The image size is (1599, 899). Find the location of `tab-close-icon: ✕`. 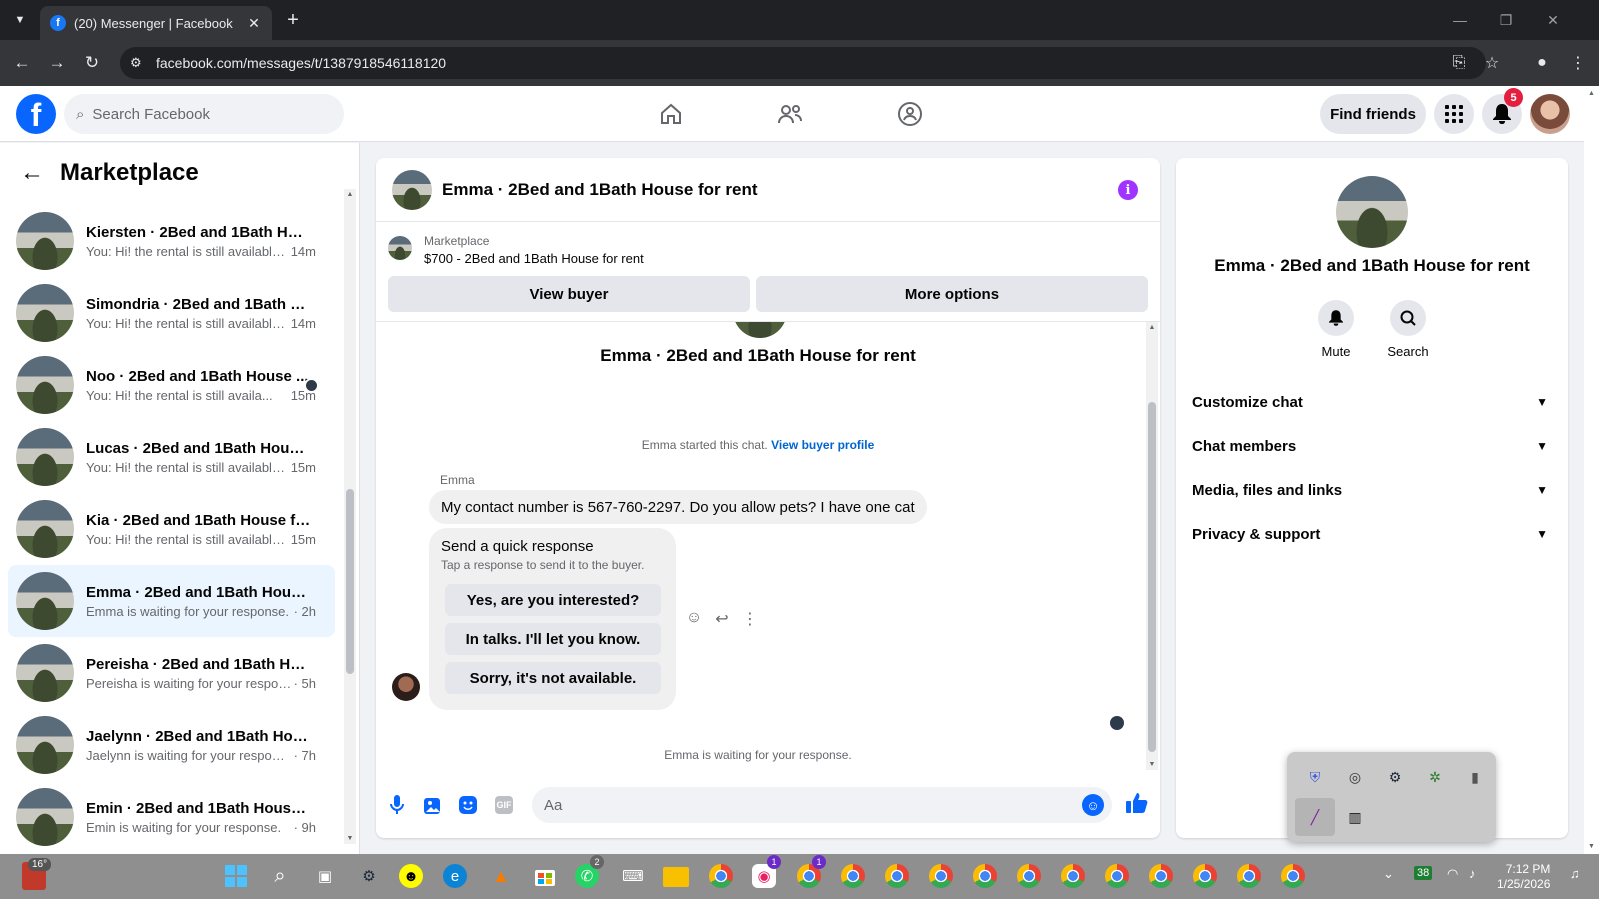

tab-close-icon: ✕ is located at coordinates (254, 23).